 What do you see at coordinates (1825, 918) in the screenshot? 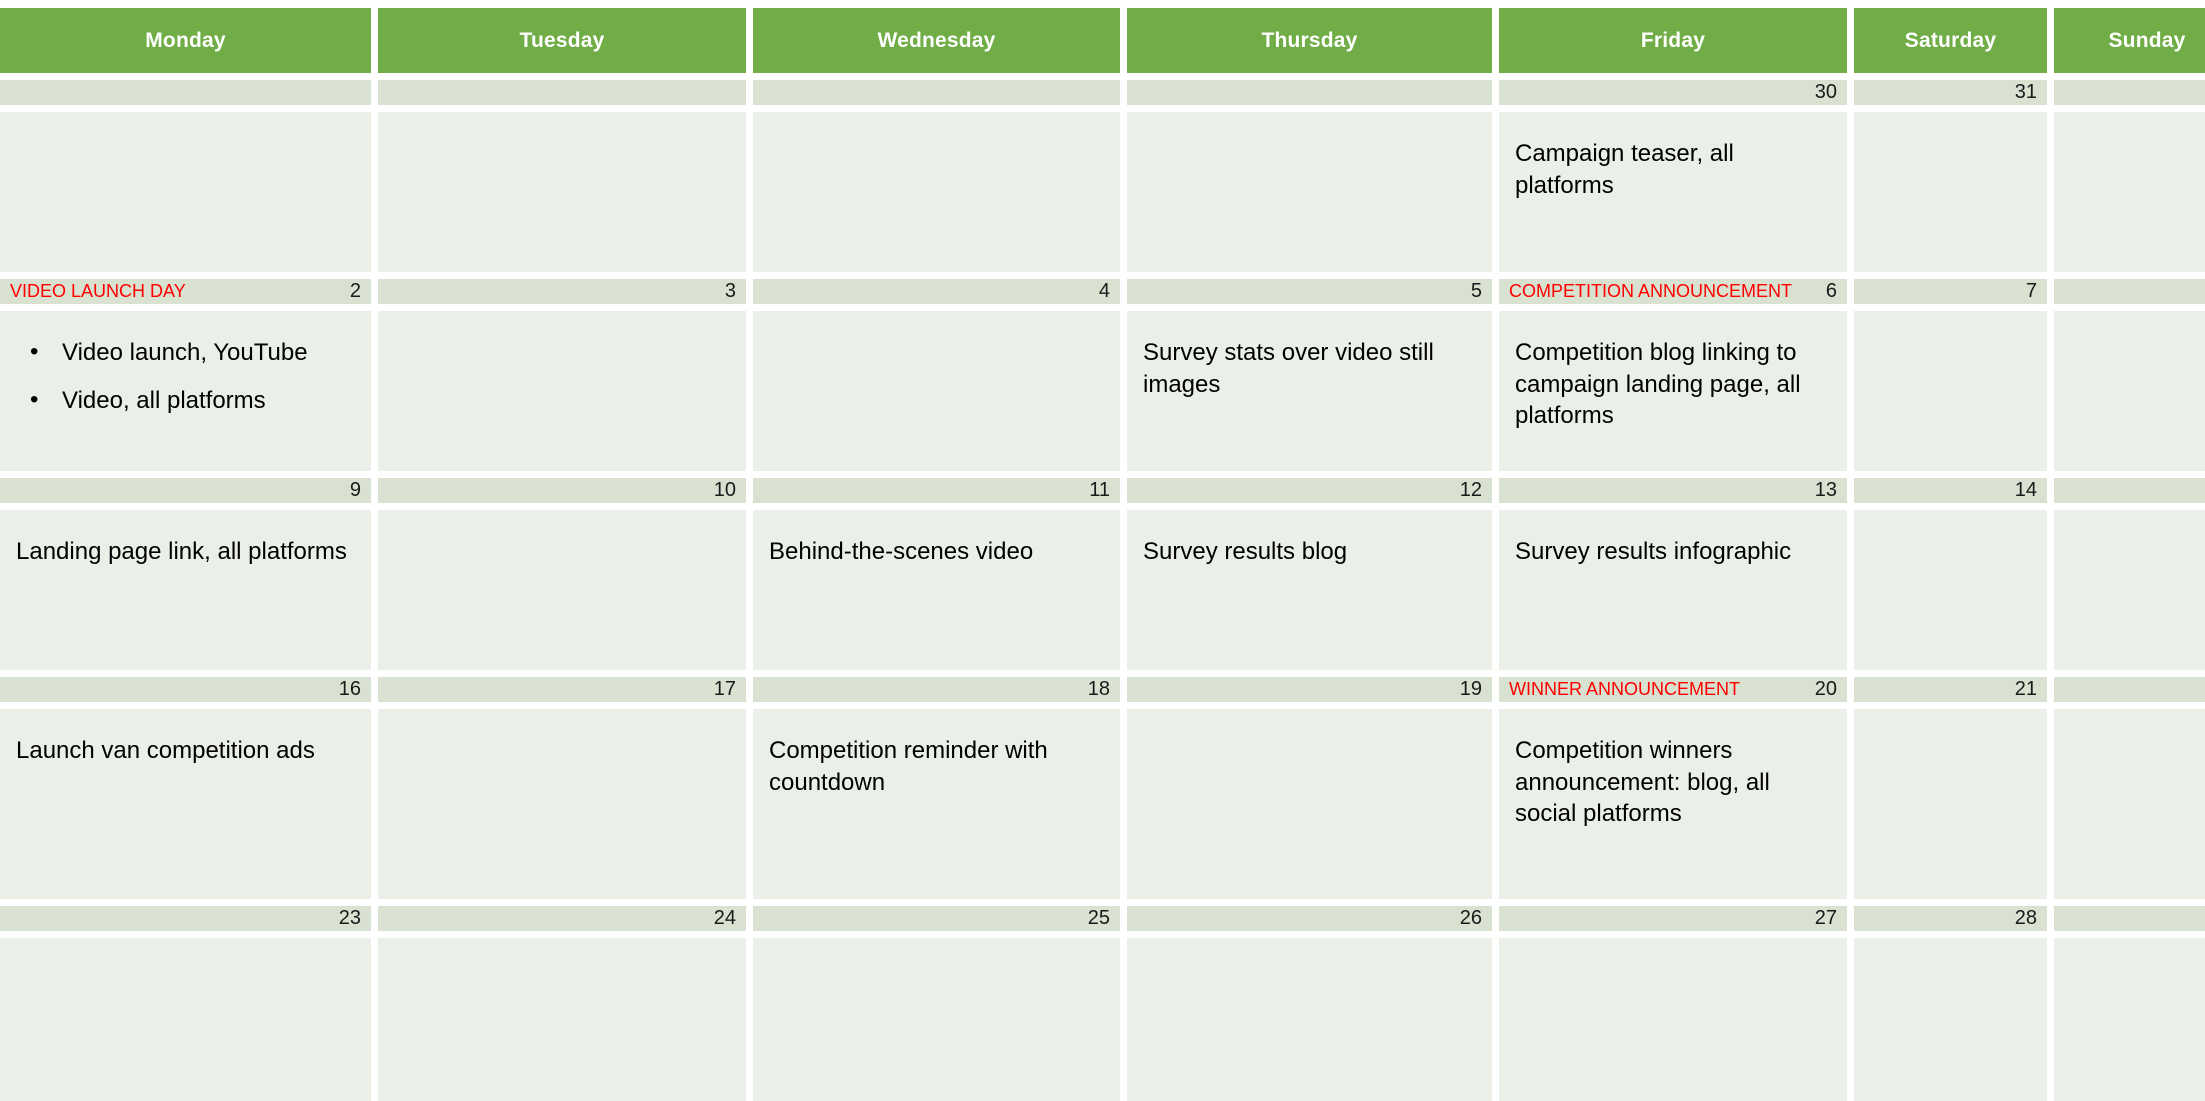
I see `day-number: 27` at bounding box center [1825, 918].